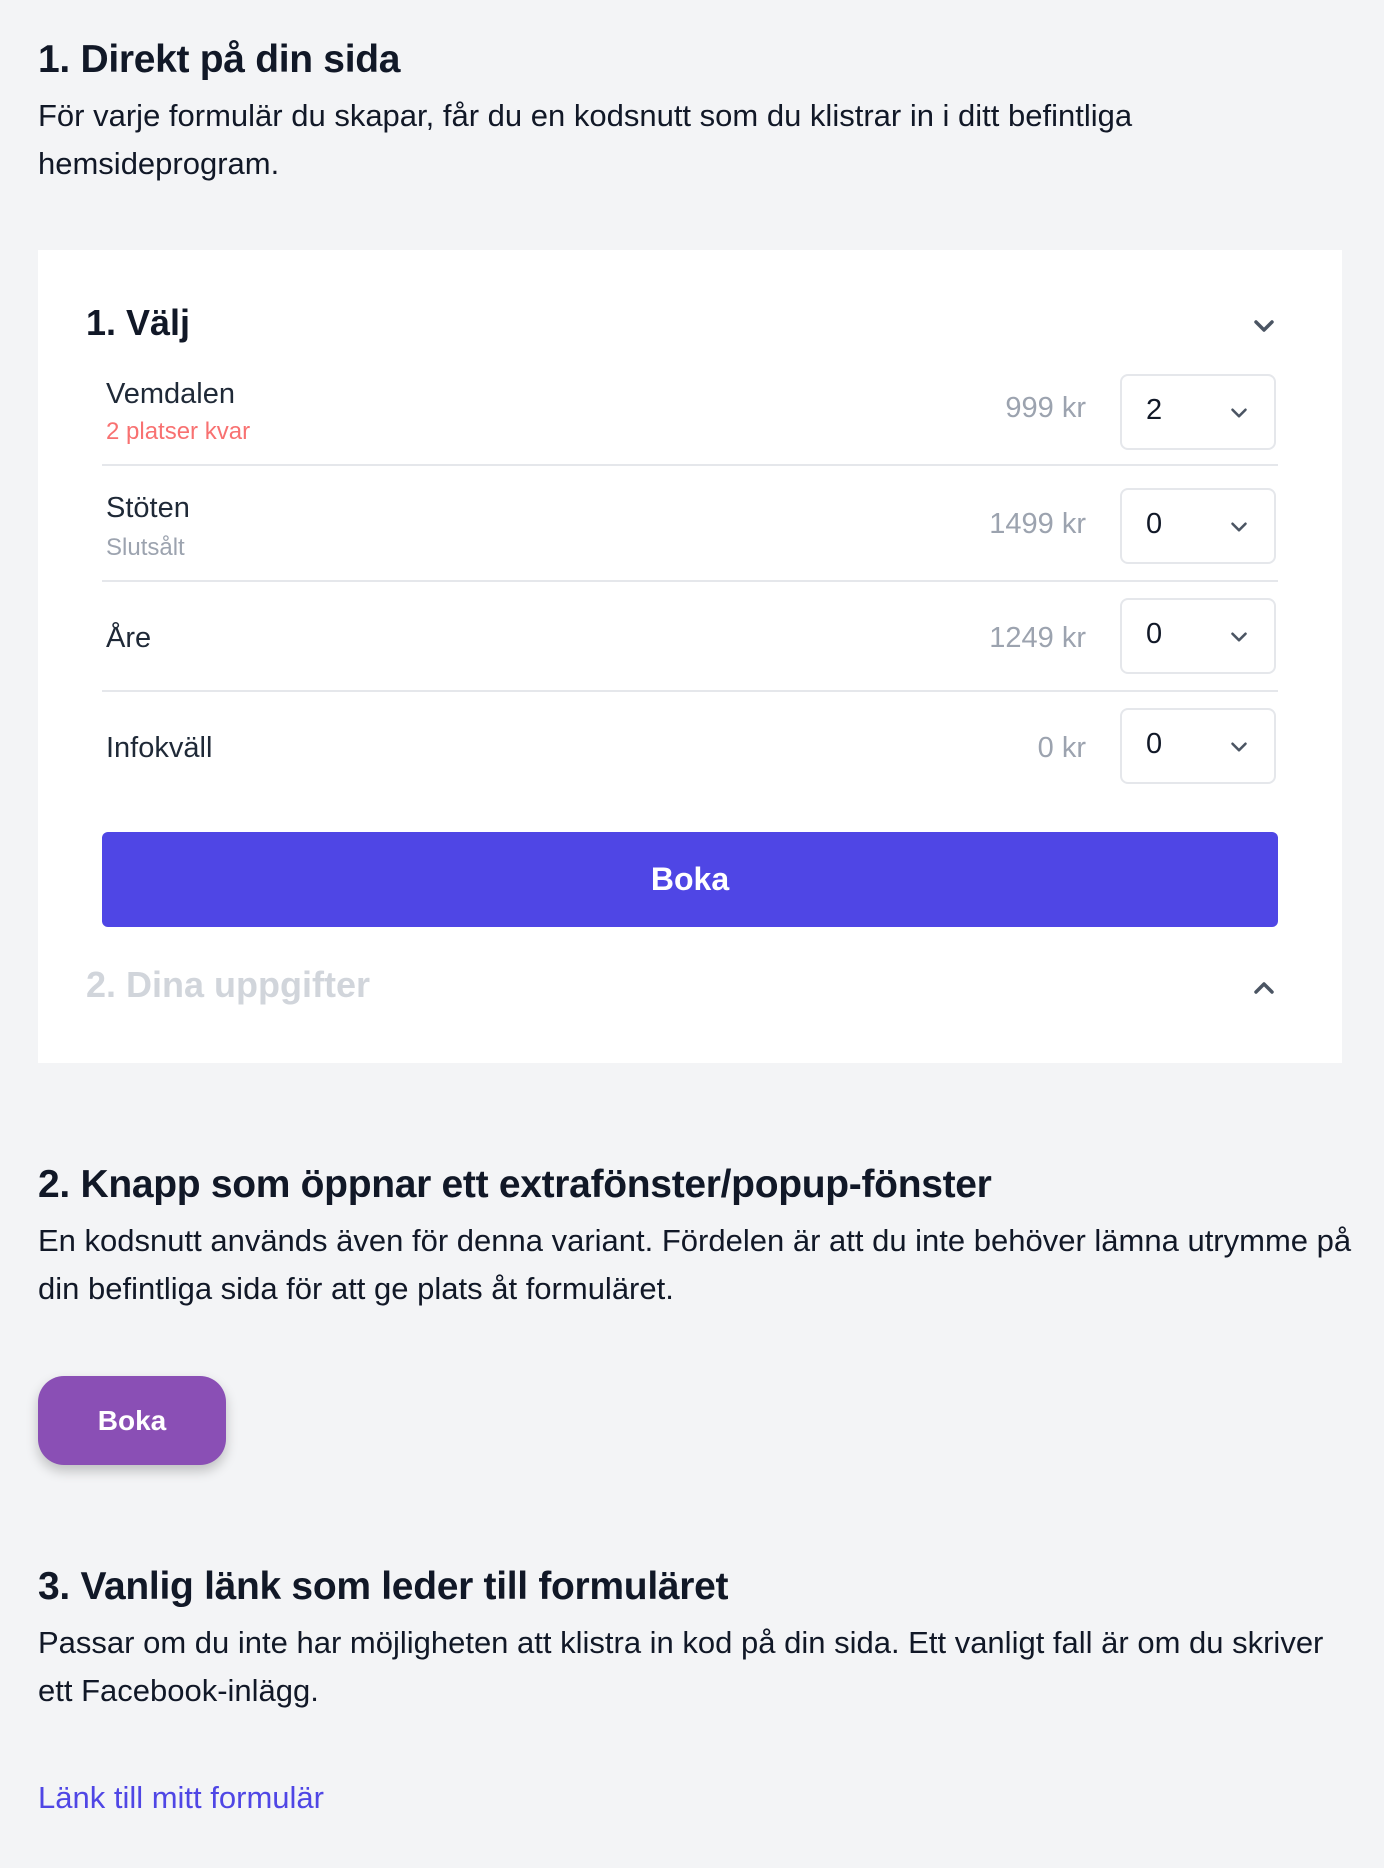 The image size is (1384, 1868). Describe the element at coordinates (1264, 988) in the screenshot. I see `chevron-up-icon` at that location.